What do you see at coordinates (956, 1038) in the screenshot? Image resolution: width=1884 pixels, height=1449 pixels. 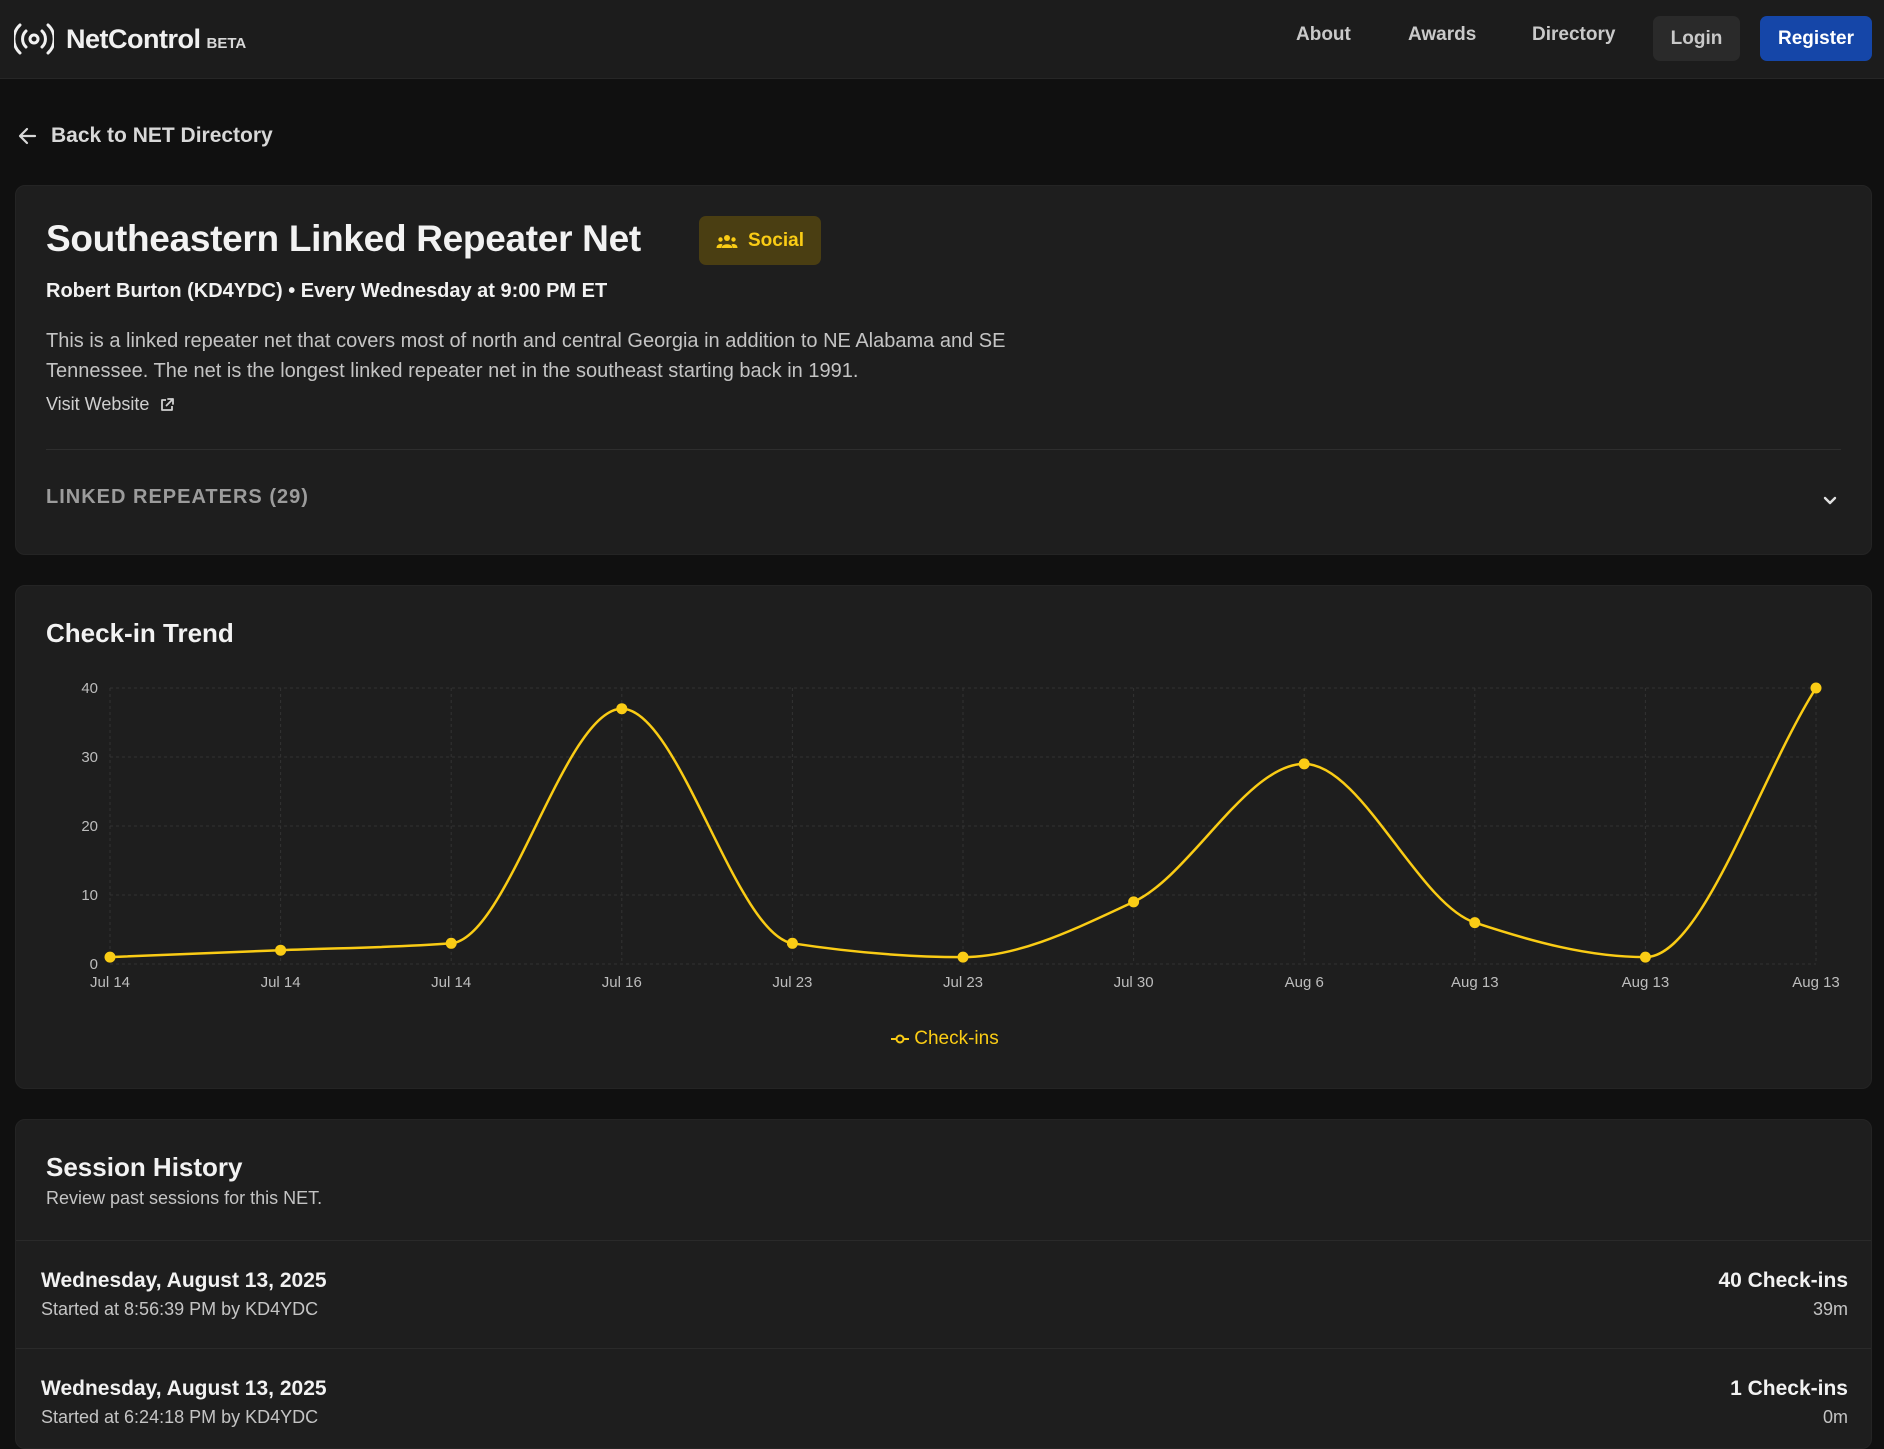 I see `legend-label: Check-ins` at bounding box center [956, 1038].